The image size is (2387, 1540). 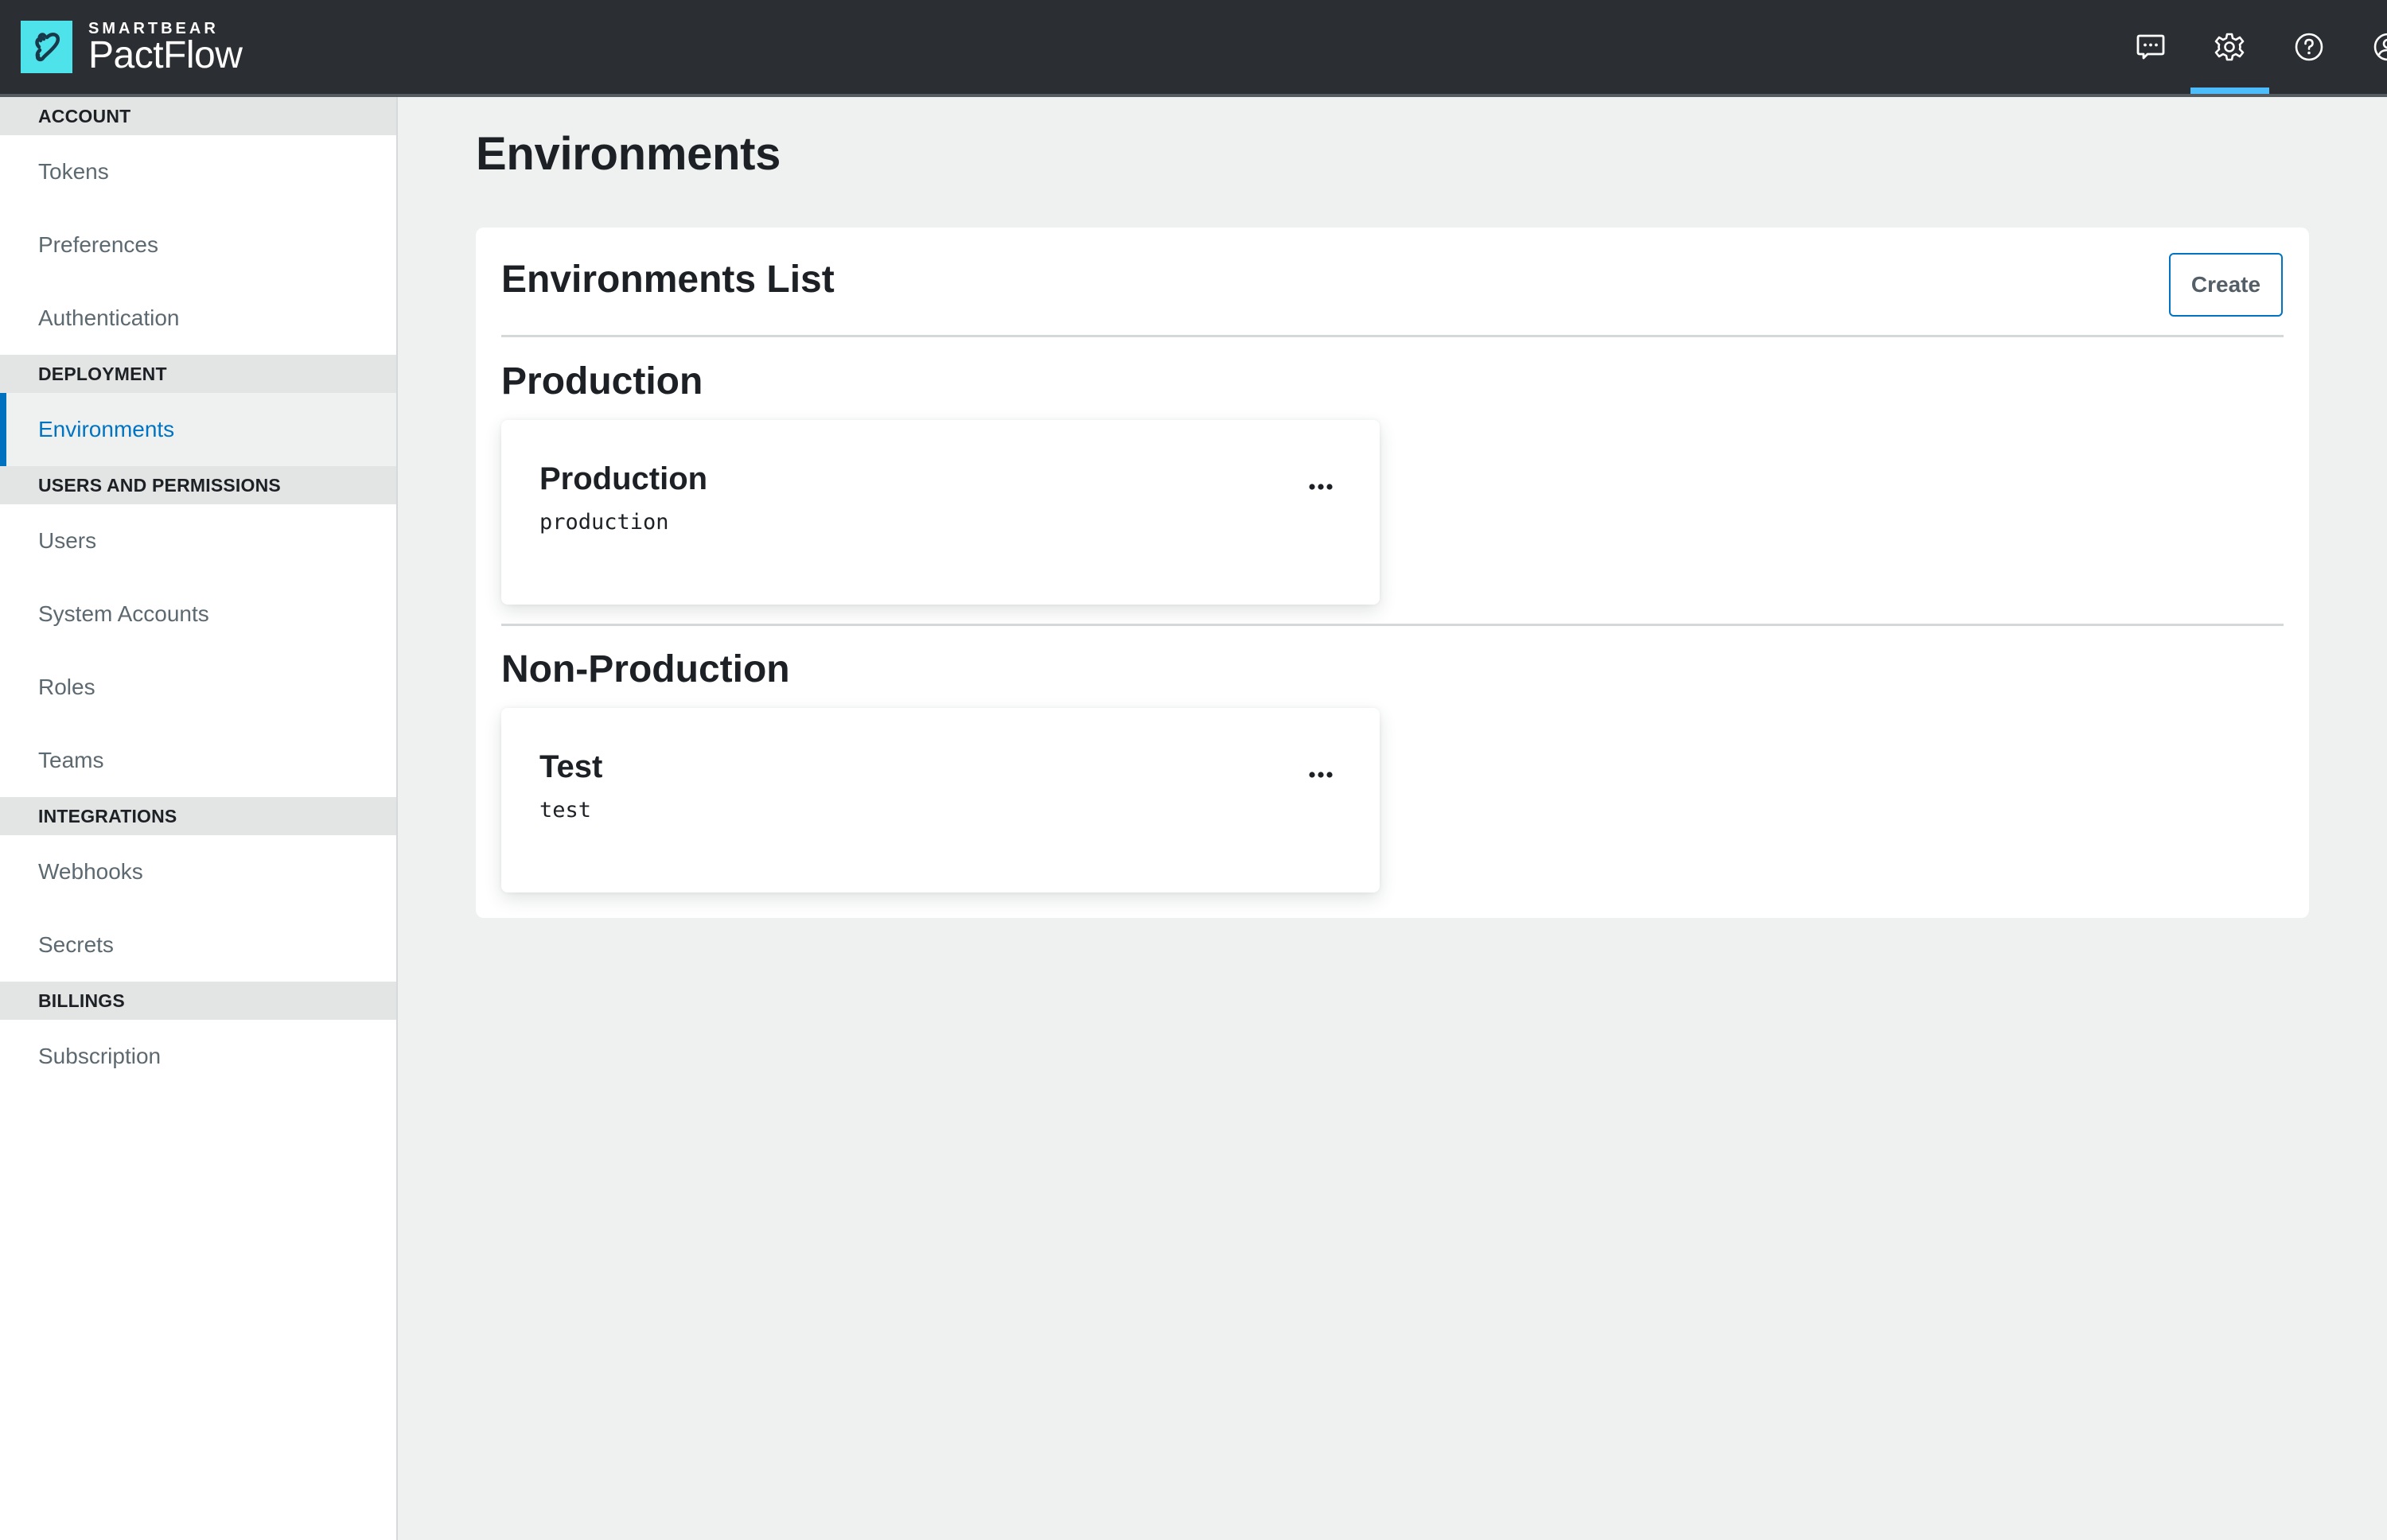 What do you see at coordinates (47, 47) in the screenshot?
I see `pactflow-logo-icon` at bounding box center [47, 47].